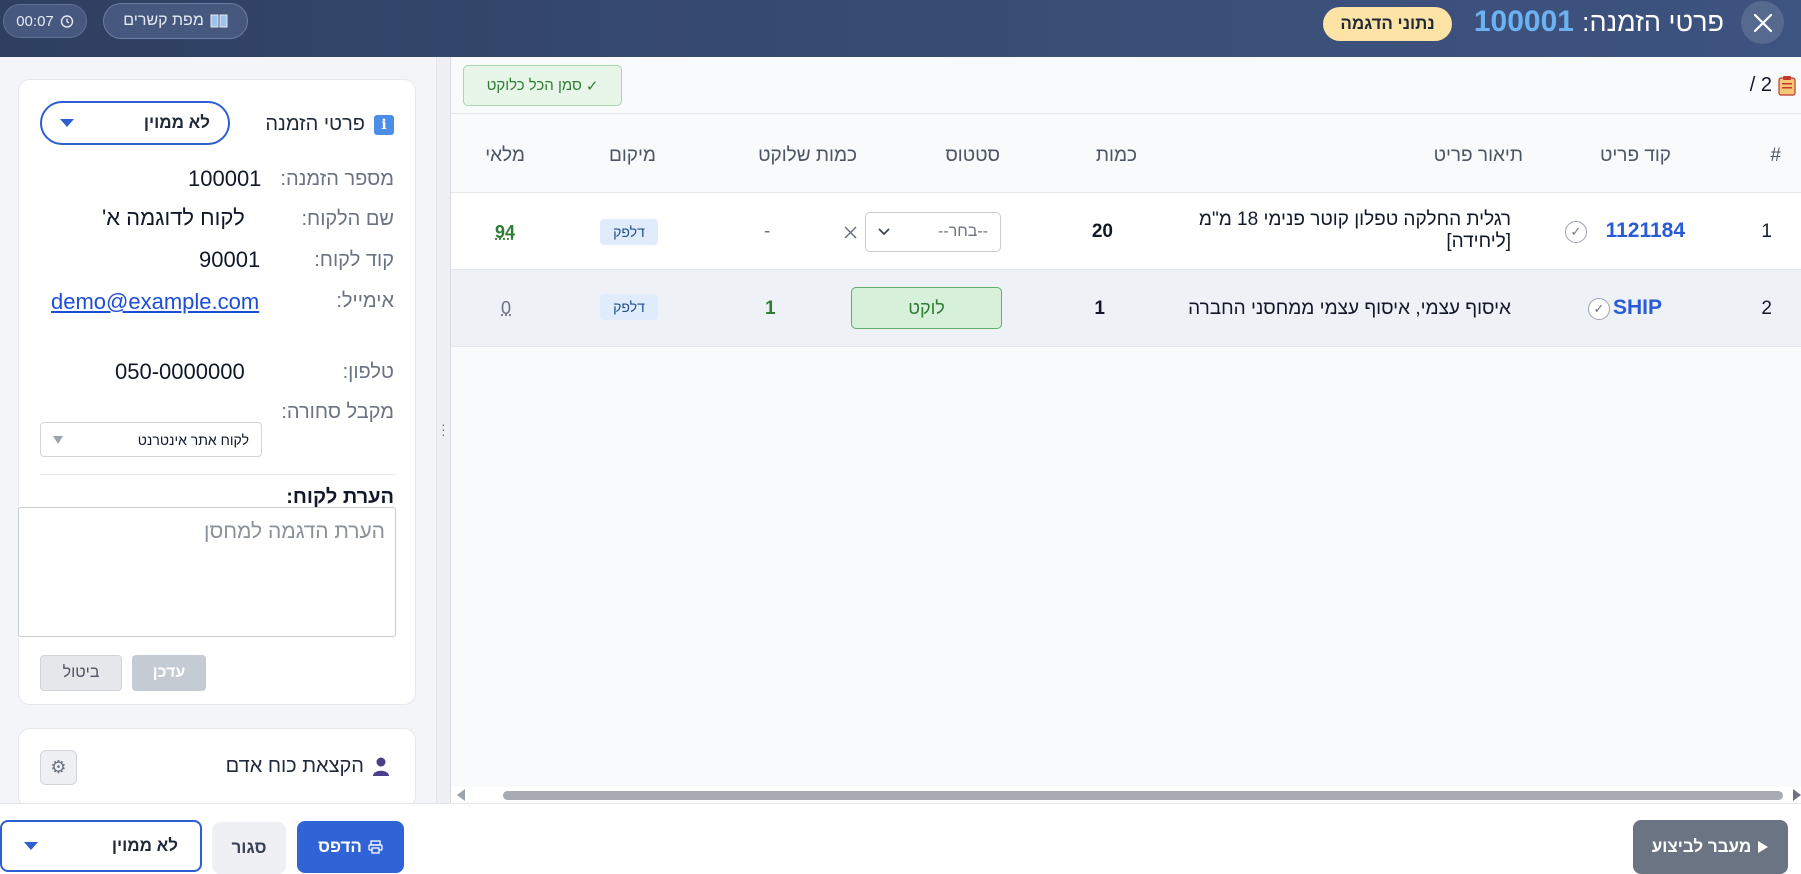 This screenshot has height=874, width=1801. I want to click on stock-link: 0, so click(506, 308).